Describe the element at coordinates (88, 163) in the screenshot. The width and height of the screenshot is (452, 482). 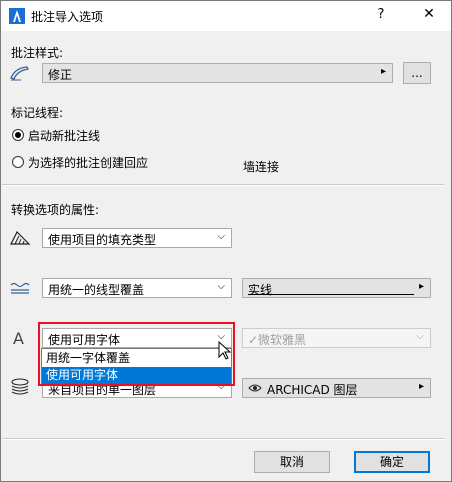
I see `reply-label: 为选择的批注创建回应` at that location.